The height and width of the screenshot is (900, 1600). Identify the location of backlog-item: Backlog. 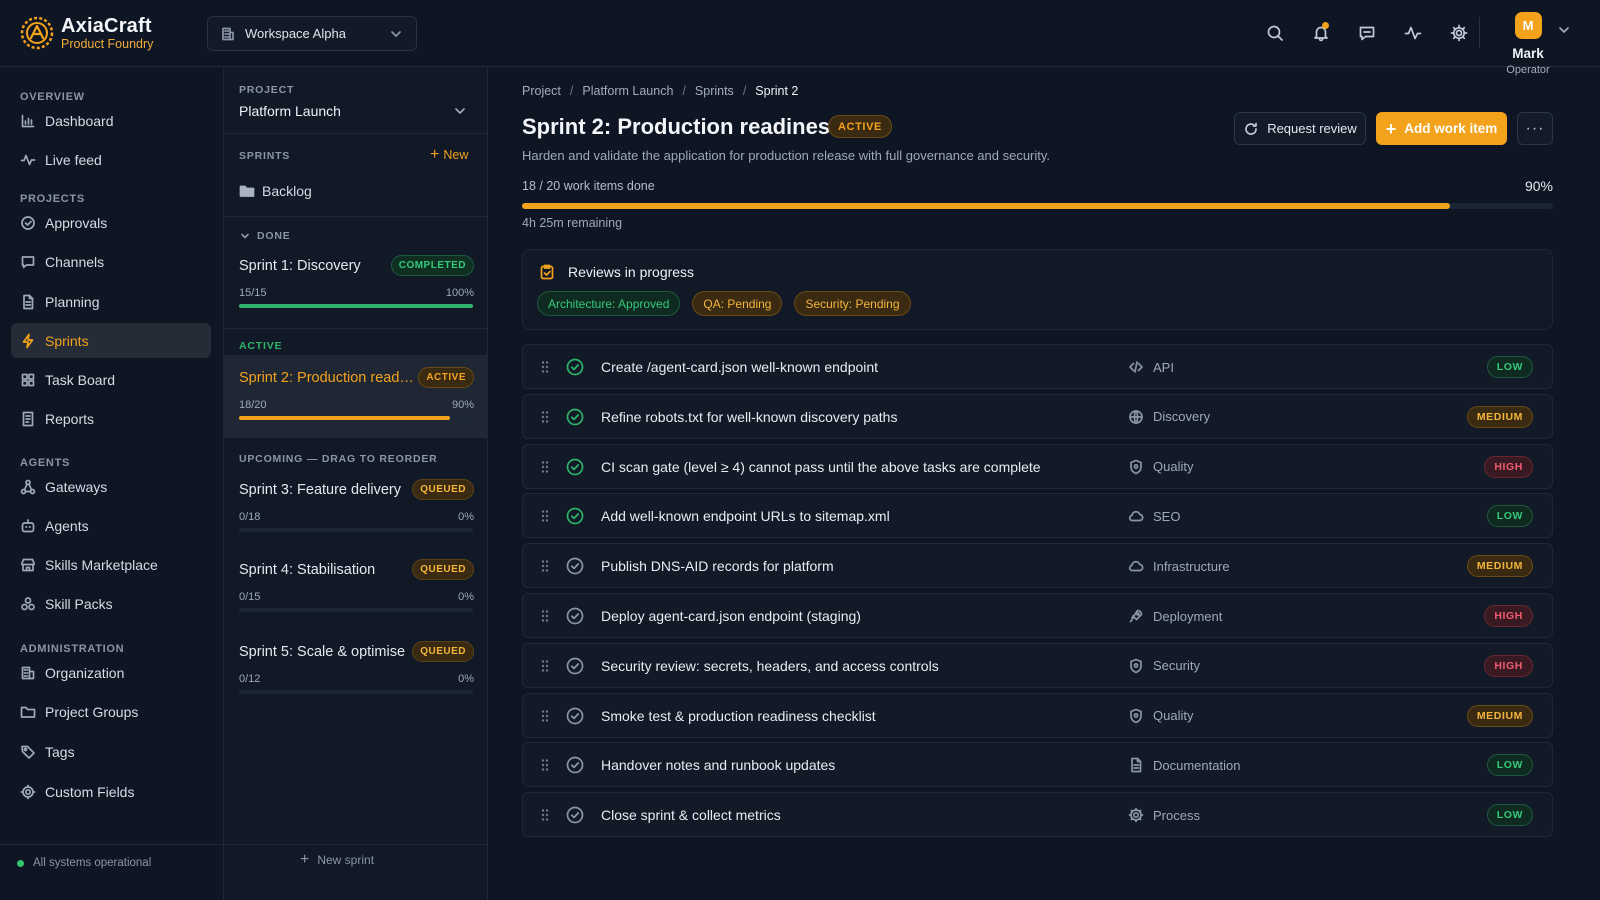
(275, 191).